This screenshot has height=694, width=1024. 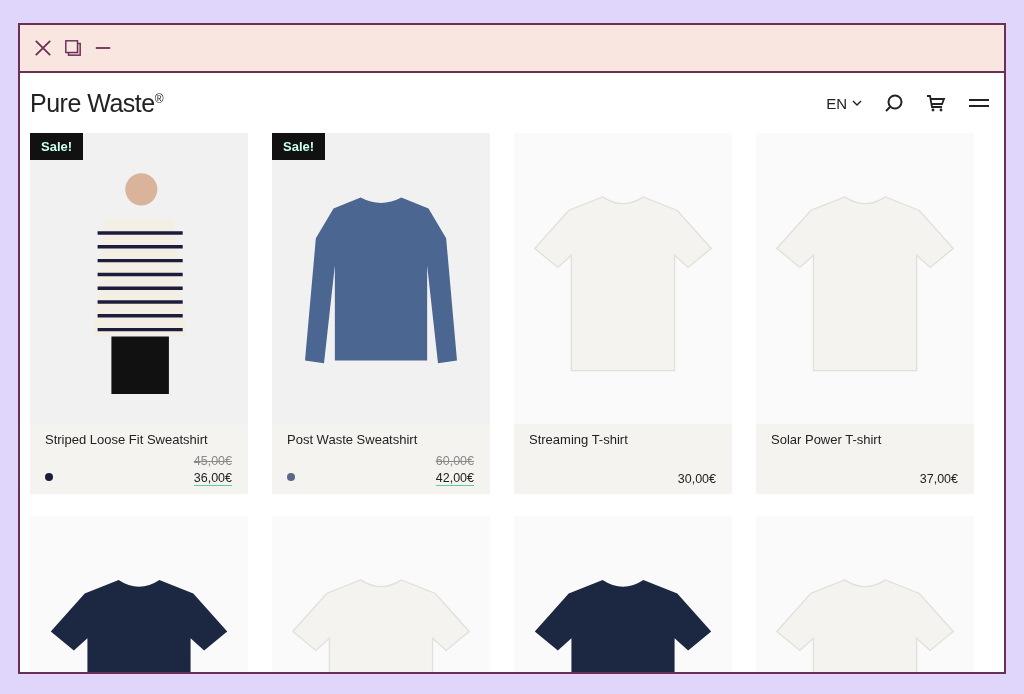 I want to click on price: 36,00€, so click(x=212, y=478).